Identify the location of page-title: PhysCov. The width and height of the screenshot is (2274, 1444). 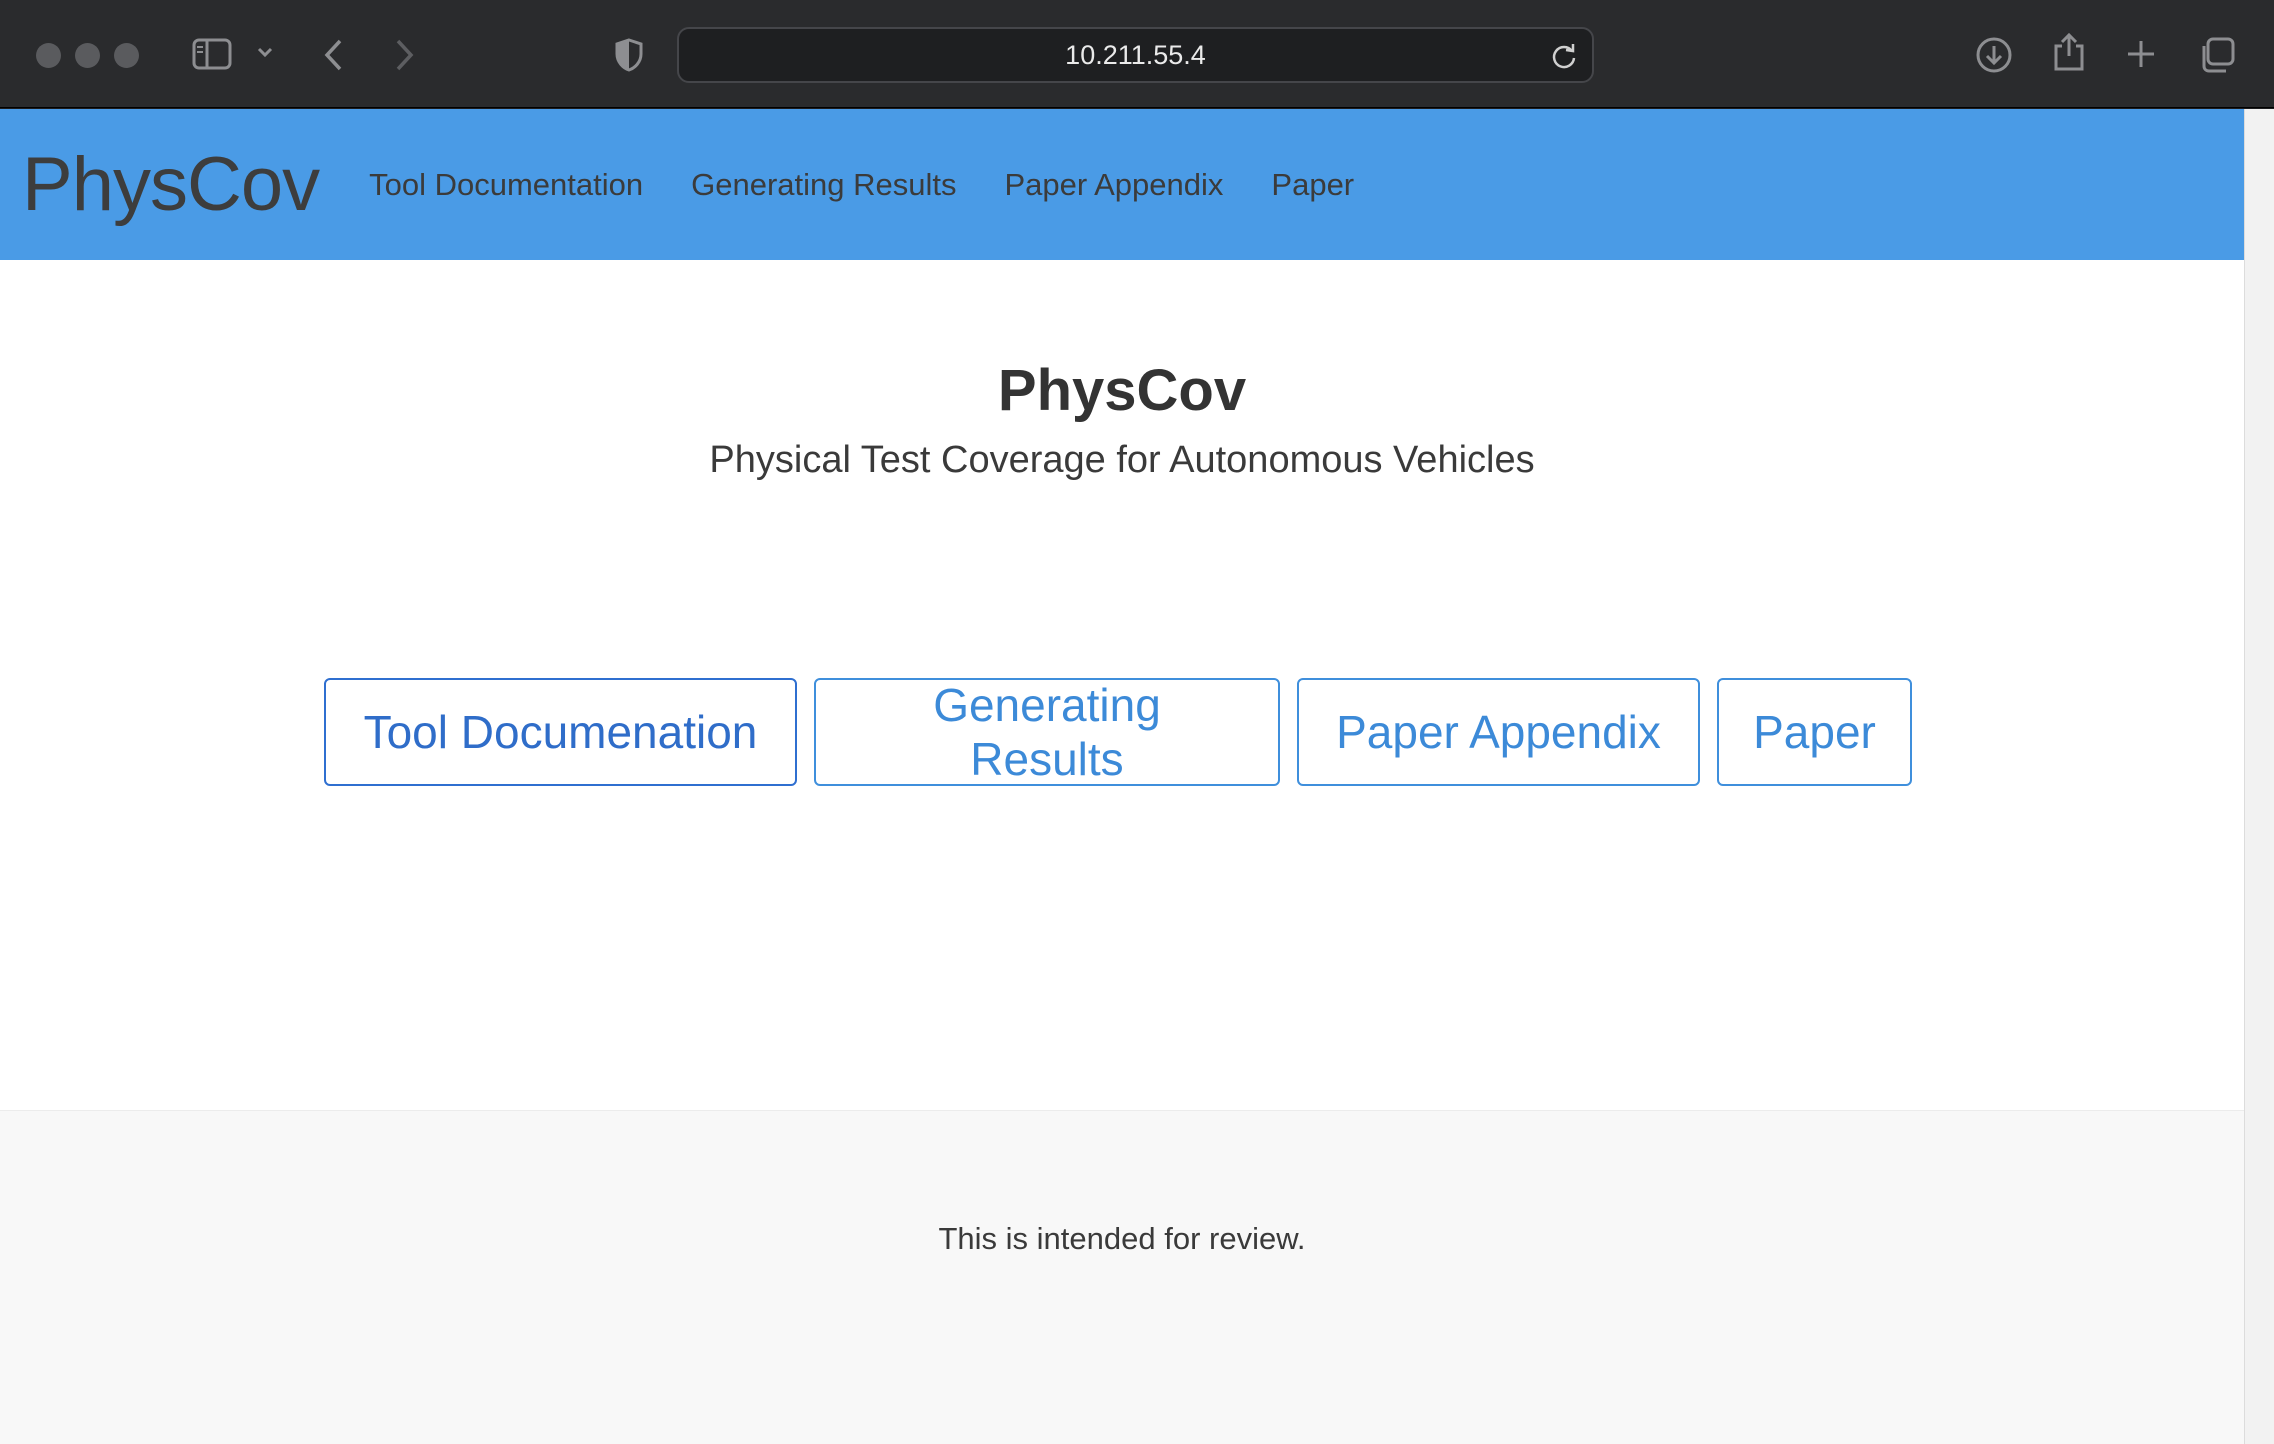
(1122, 390).